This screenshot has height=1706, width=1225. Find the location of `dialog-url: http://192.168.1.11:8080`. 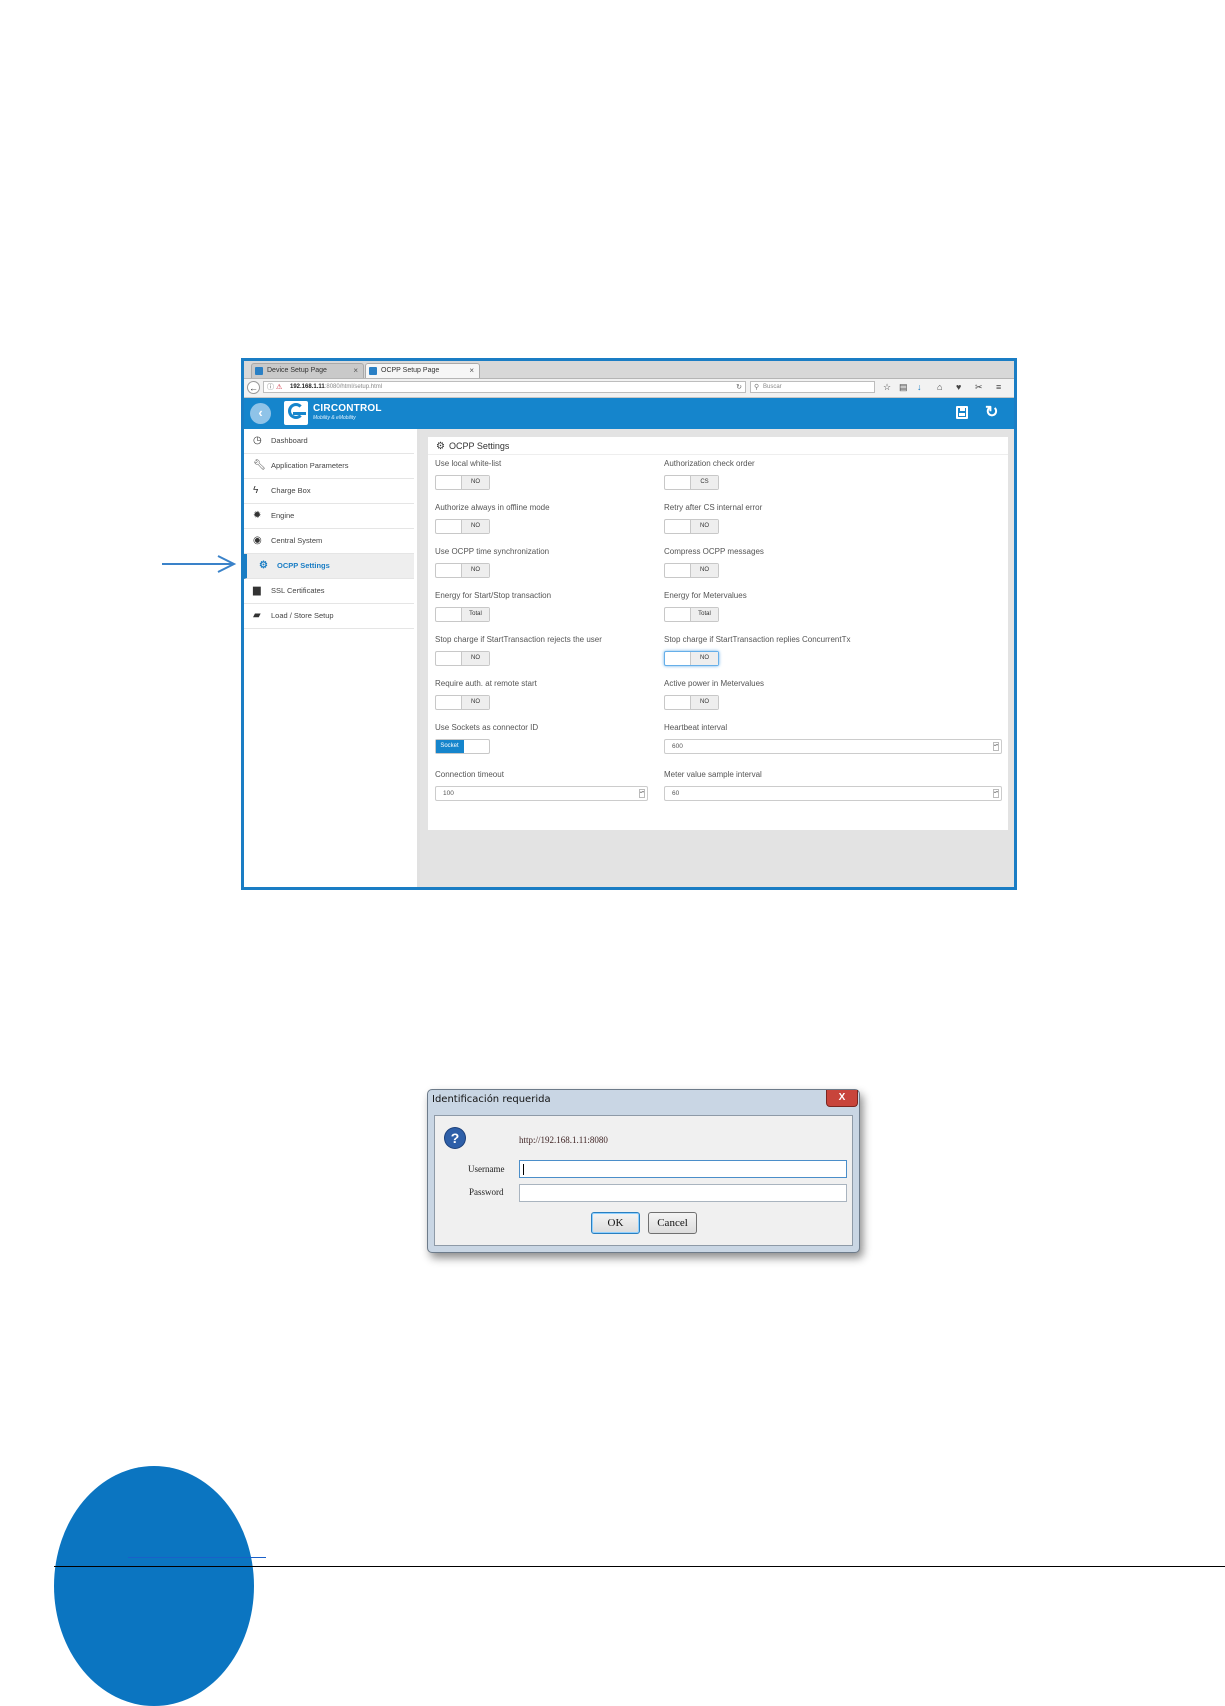

dialog-url: http://192.168.1.11:8080 is located at coordinates (563, 1140).